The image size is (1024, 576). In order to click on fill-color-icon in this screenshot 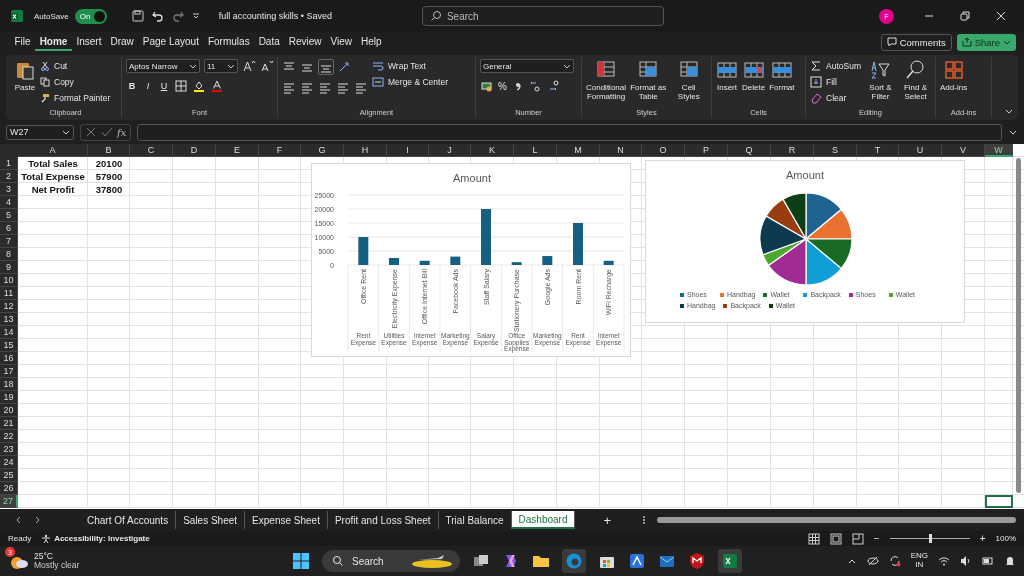, I will do `click(199, 86)`.